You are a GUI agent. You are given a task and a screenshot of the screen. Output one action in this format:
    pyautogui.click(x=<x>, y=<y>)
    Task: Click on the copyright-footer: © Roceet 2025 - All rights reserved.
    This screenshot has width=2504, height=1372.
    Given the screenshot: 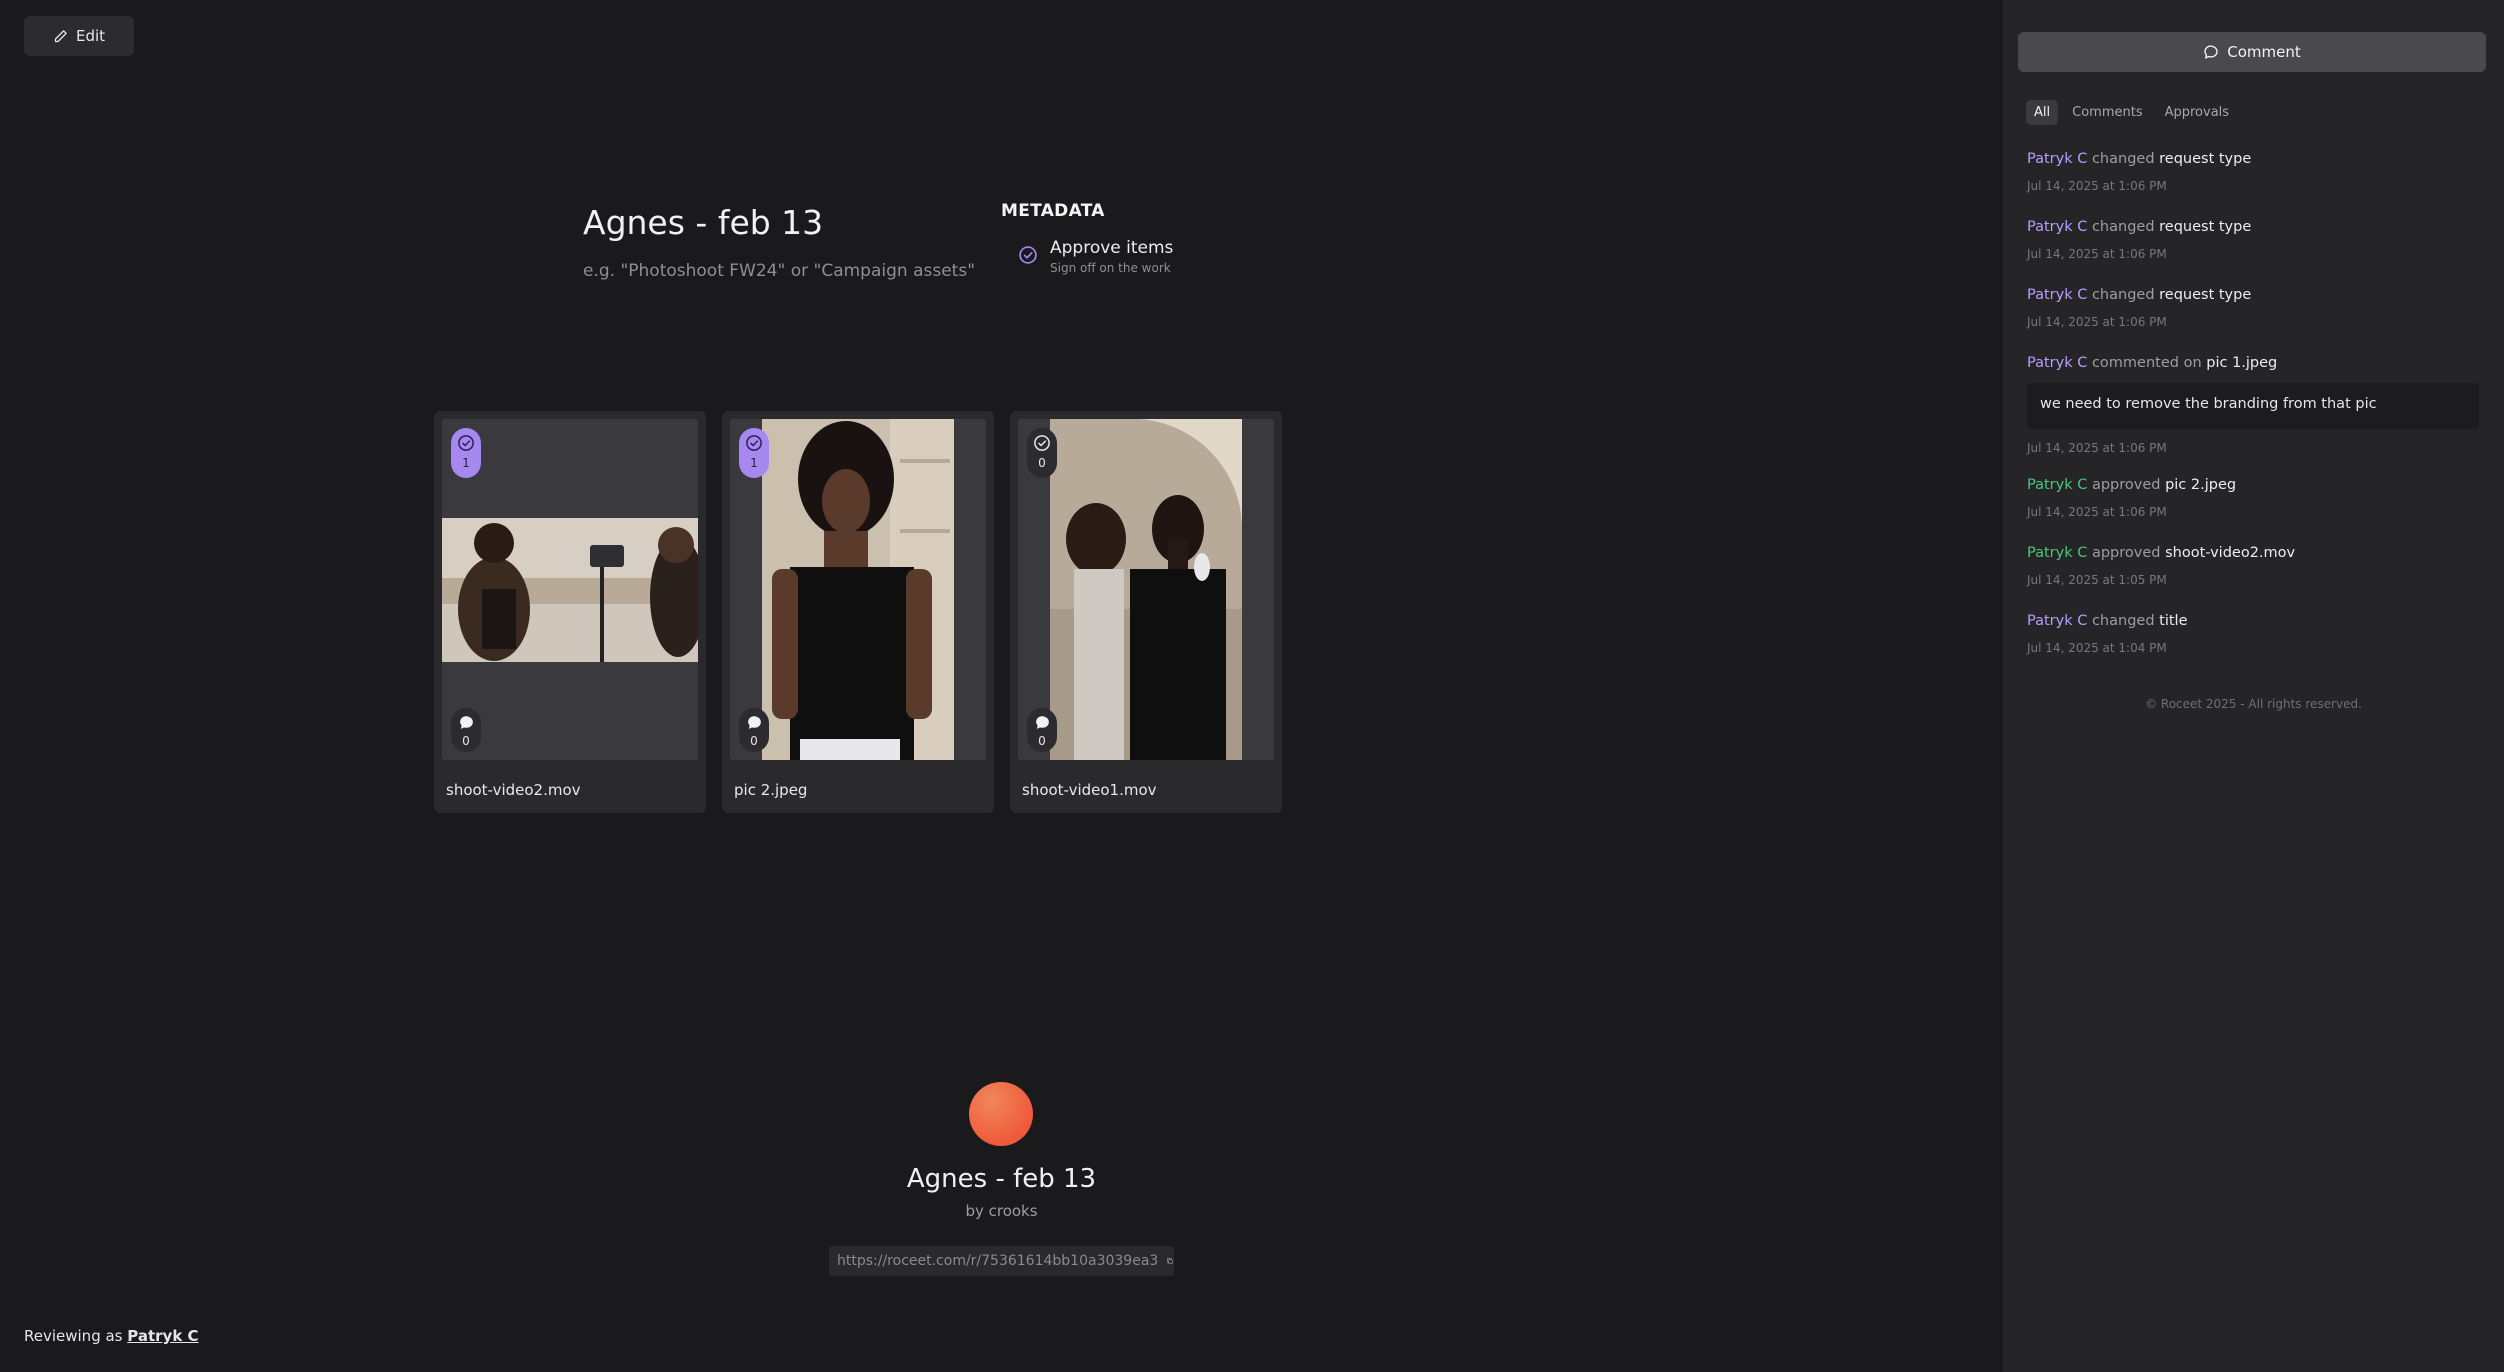 What is the action you would take?
    pyautogui.click(x=2253, y=704)
    